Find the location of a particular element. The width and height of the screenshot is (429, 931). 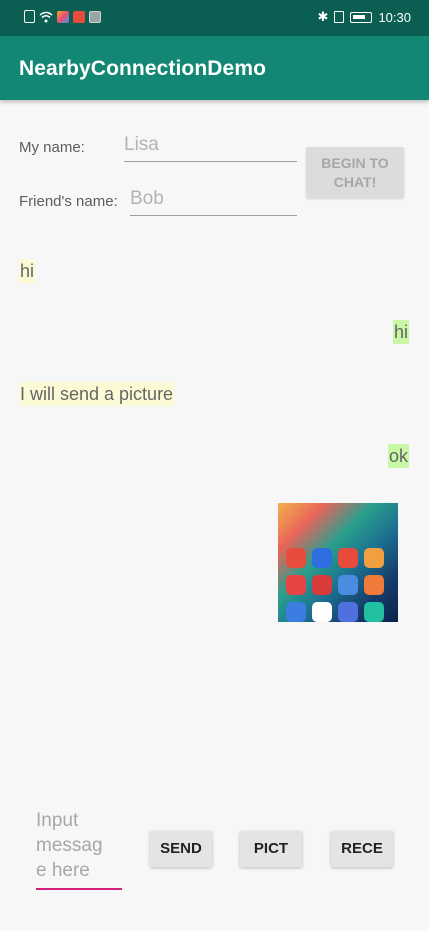

picture-button: PICT is located at coordinates (271, 849).